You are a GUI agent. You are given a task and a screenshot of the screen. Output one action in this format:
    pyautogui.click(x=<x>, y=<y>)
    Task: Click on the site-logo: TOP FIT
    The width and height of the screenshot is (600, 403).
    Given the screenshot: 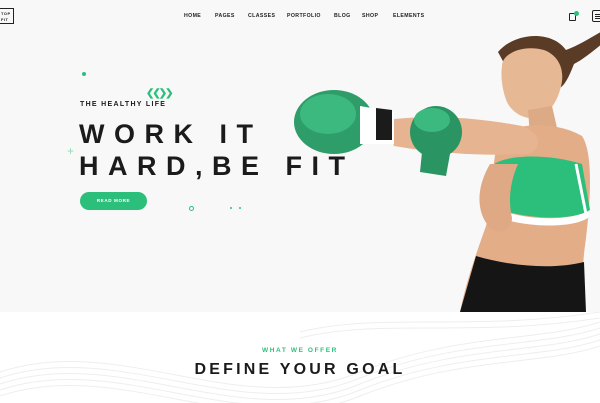 What is the action you would take?
    pyautogui.click(x=7, y=16)
    